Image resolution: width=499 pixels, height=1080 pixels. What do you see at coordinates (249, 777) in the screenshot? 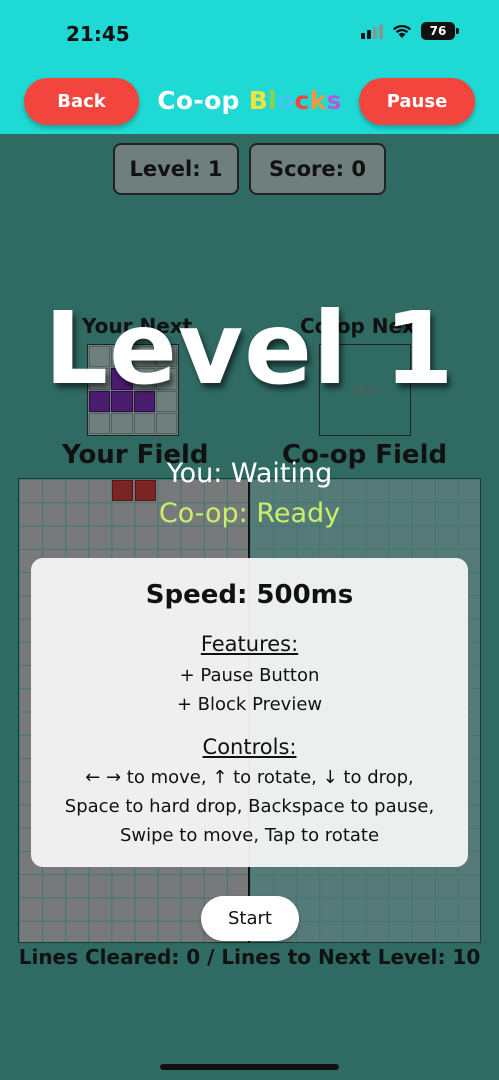
I see `controls-line: ← → to move, ↑ to rotate, ↓ to drop,` at bounding box center [249, 777].